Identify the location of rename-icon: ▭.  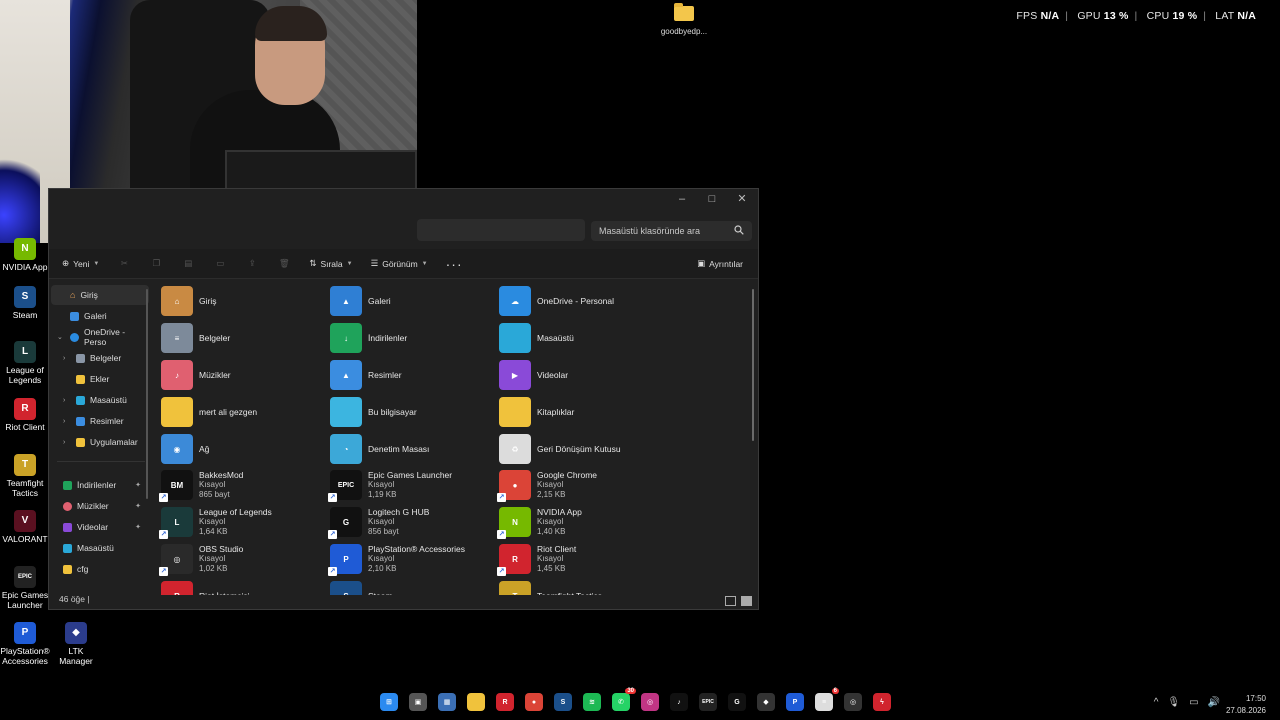
(220, 264).